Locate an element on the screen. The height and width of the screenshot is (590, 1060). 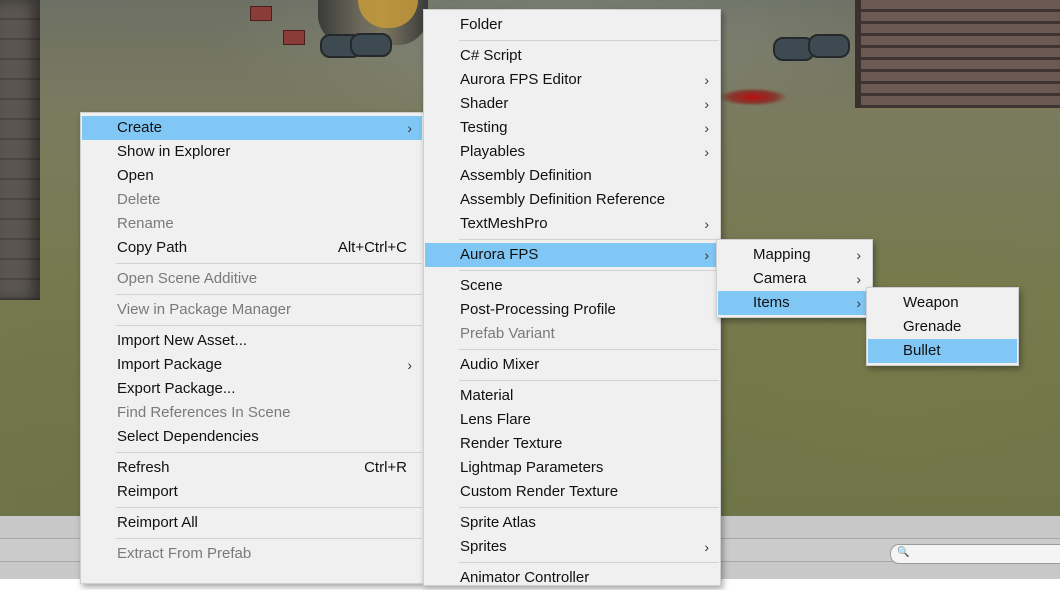
menu-item-label: Grenade is located at coordinates (932, 326).